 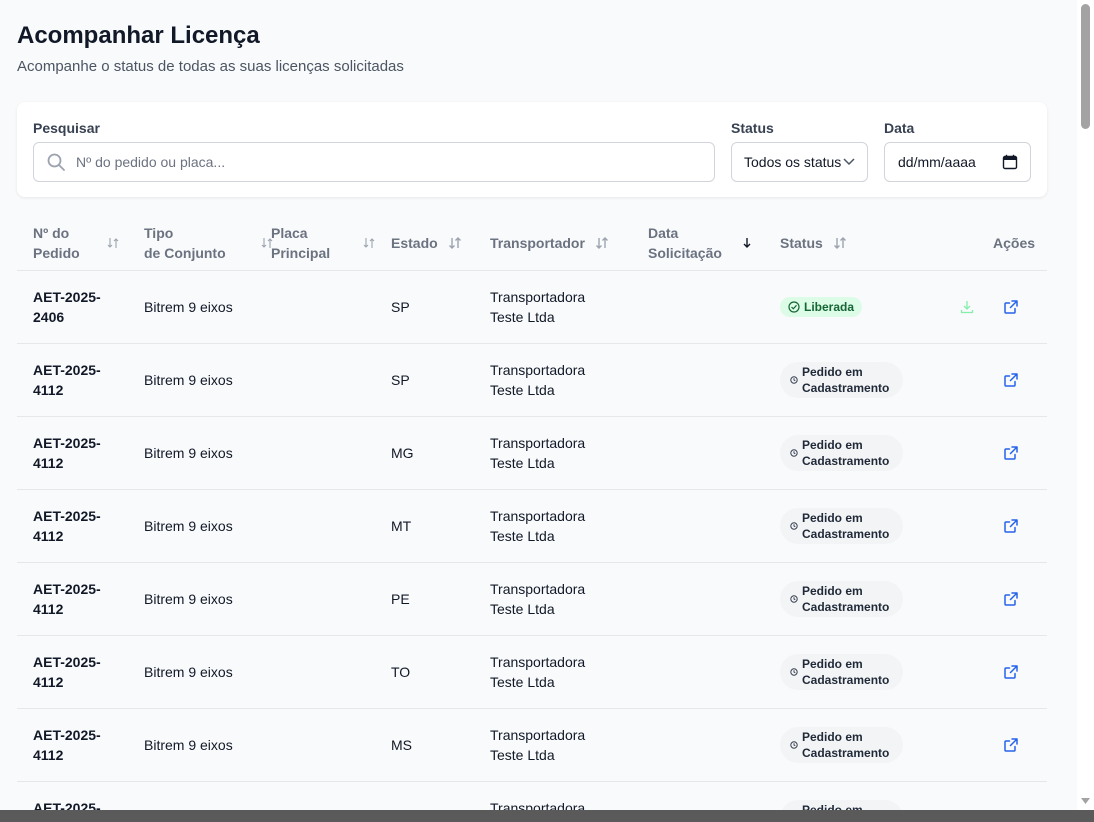 What do you see at coordinates (937, 162) in the screenshot?
I see `date-input-value: dd/mm/aaaa` at bounding box center [937, 162].